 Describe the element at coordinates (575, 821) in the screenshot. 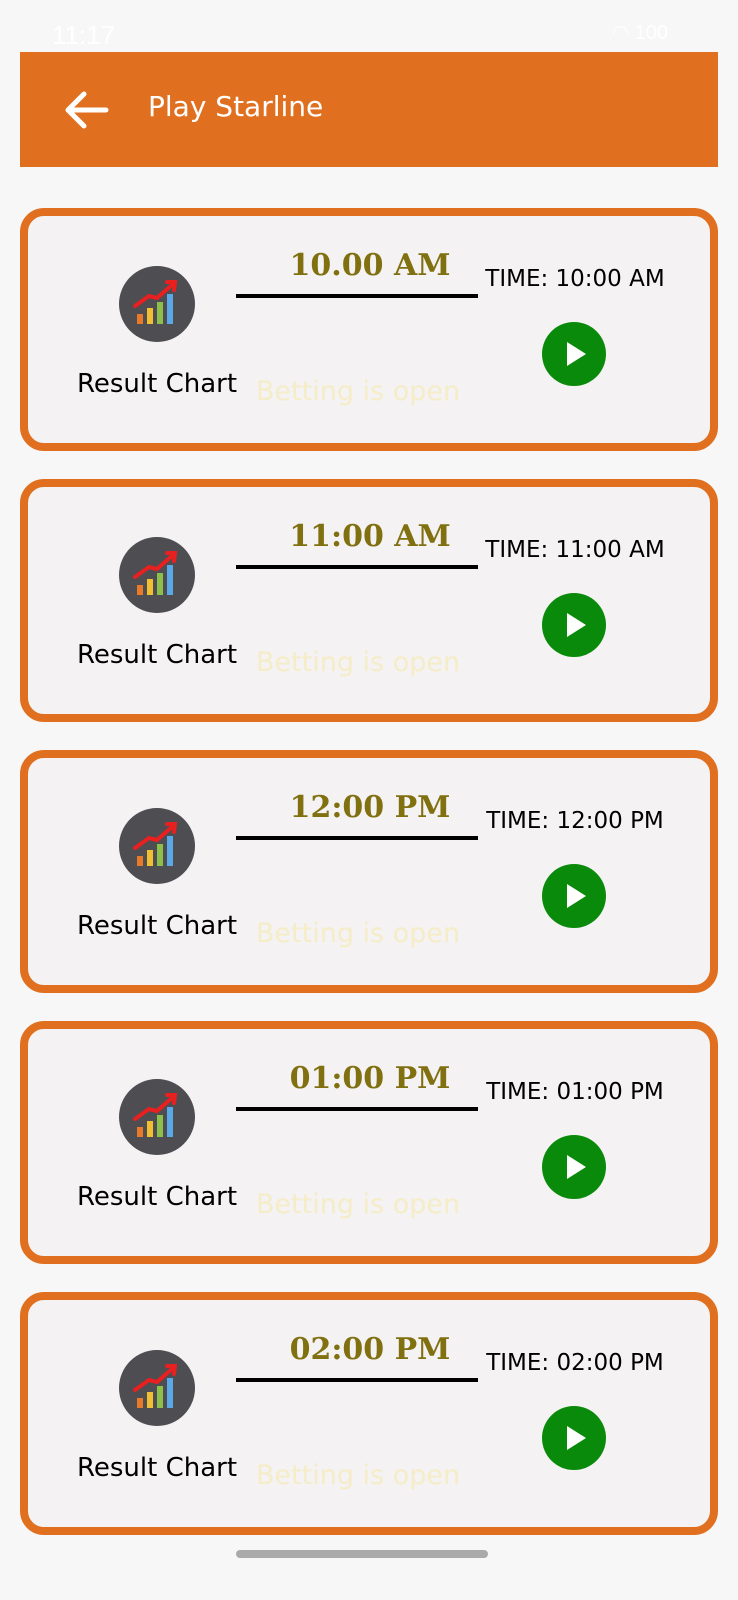

I see `time-label: TIME: 12:00 PM` at that location.